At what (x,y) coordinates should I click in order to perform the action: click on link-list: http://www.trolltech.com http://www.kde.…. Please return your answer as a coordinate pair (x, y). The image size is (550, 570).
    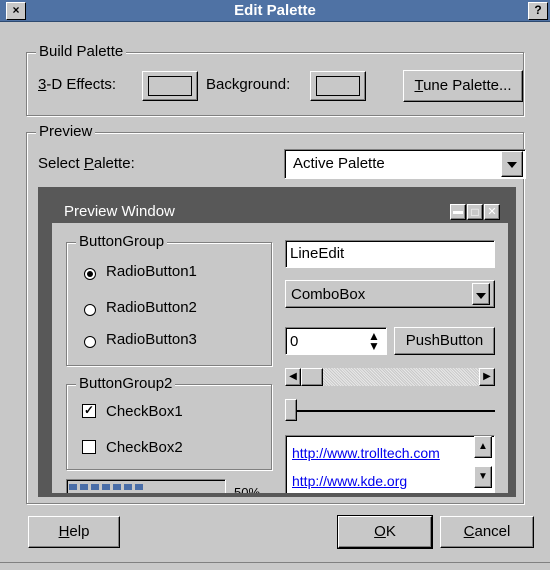
    Looking at the image, I should click on (390, 464).